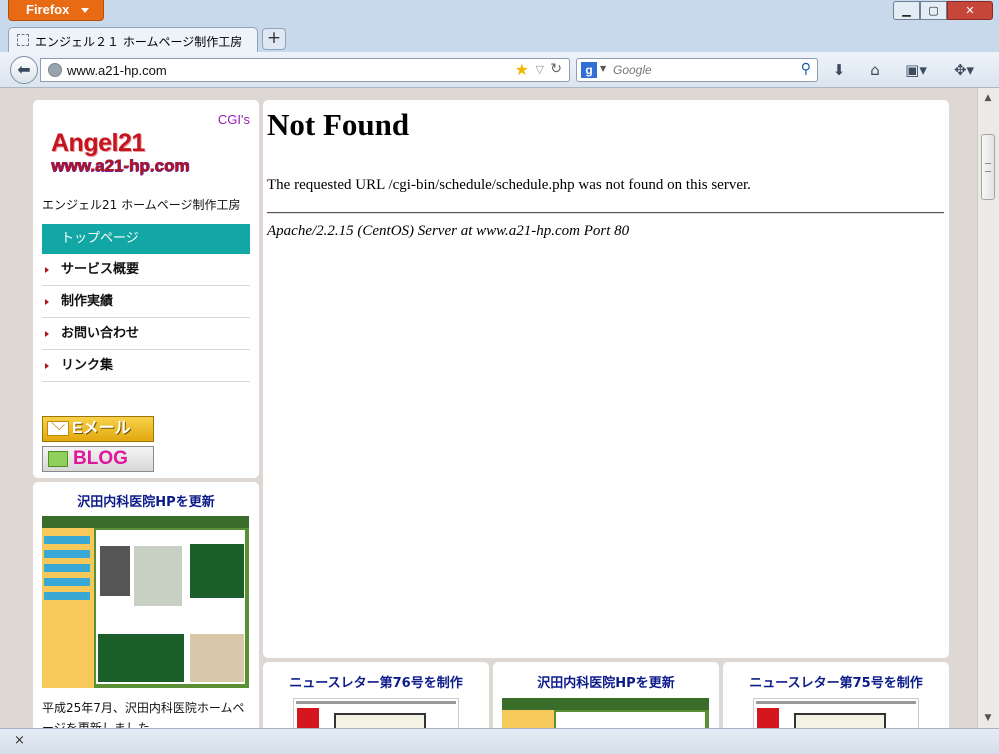 Image resolution: width=999 pixels, height=754 pixels. I want to click on cgi-link: CGI's, so click(234, 119).